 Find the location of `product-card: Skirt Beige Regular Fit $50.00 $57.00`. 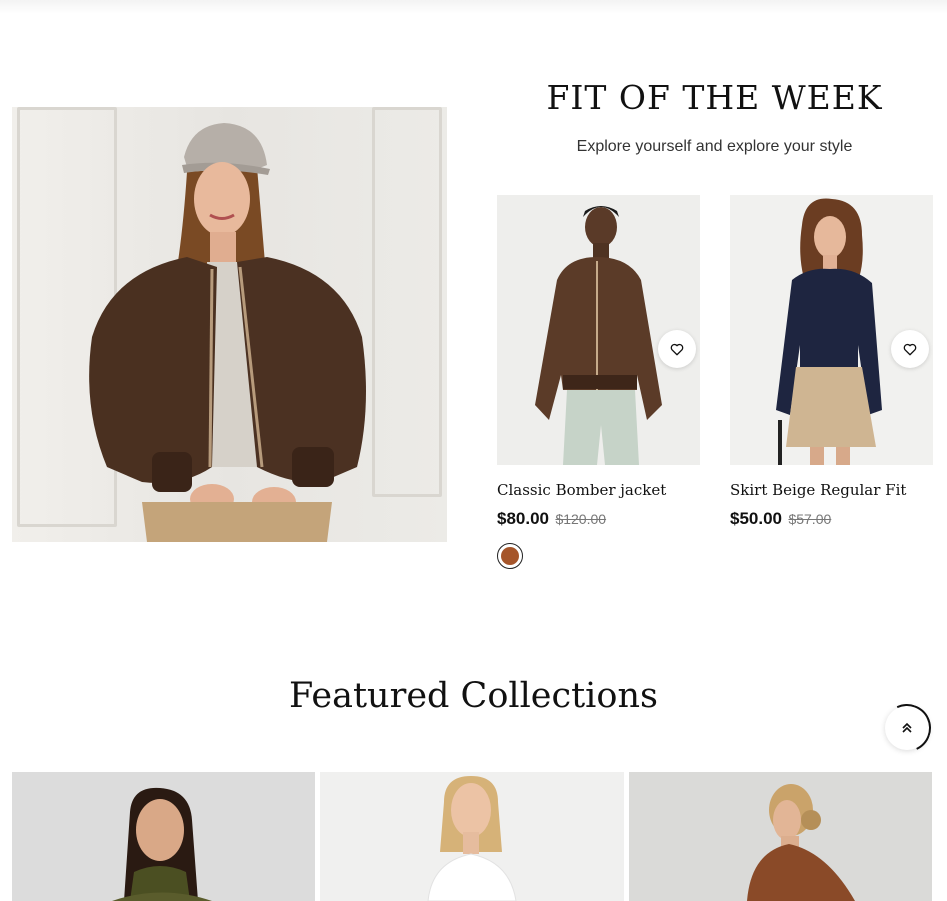

product-card: Skirt Beige Regular Fit $50.00 $57.00 is located at coordinates (831, 362).